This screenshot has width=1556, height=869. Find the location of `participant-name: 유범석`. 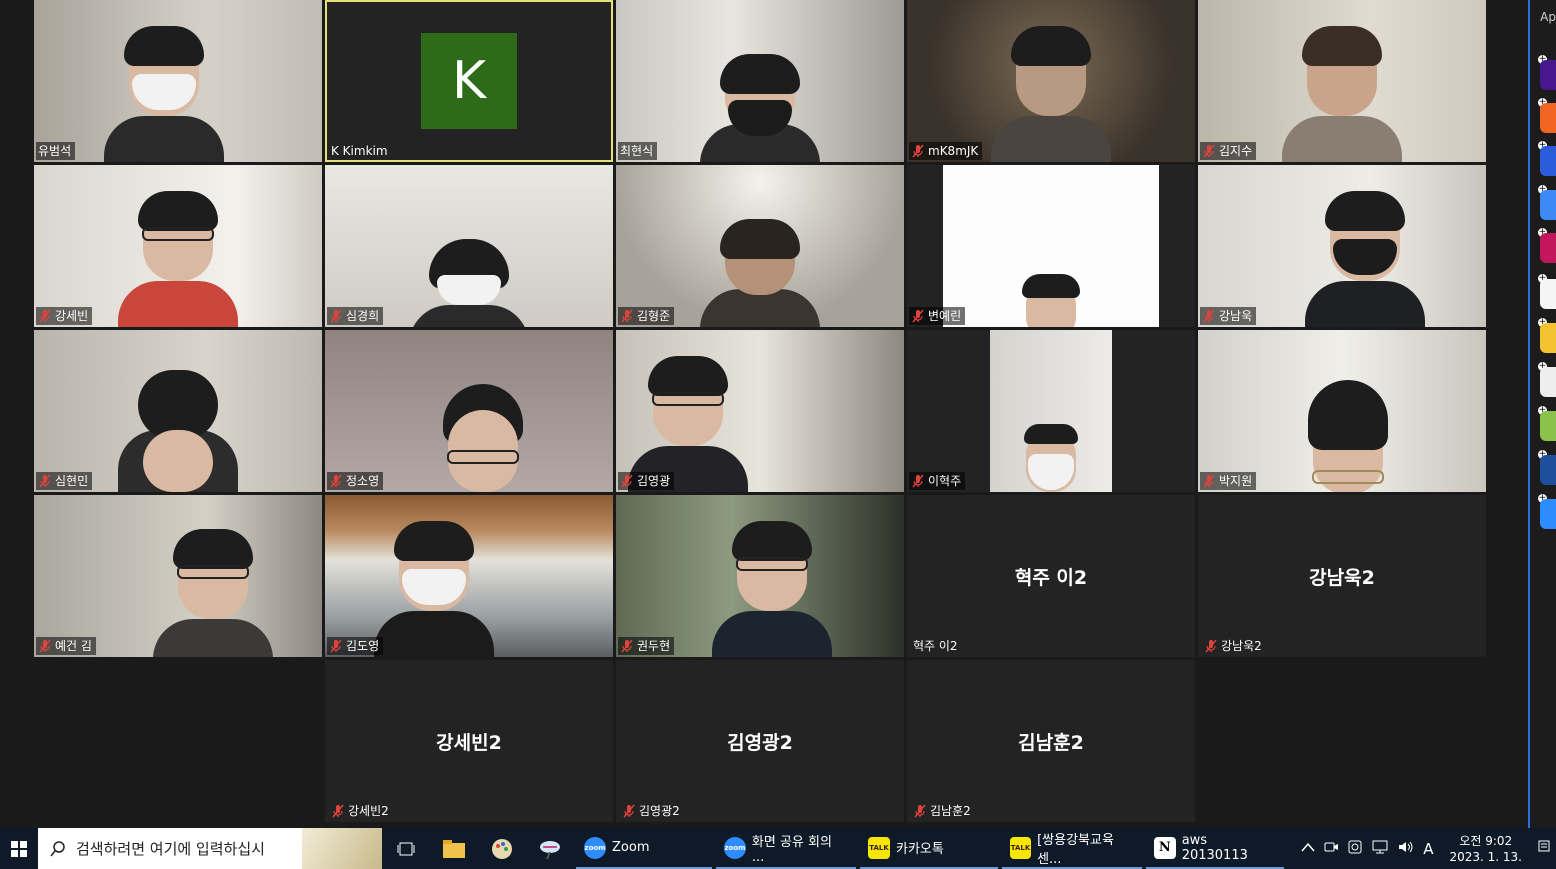

participant-name: 유범석 is located at coordinates (55, 151).